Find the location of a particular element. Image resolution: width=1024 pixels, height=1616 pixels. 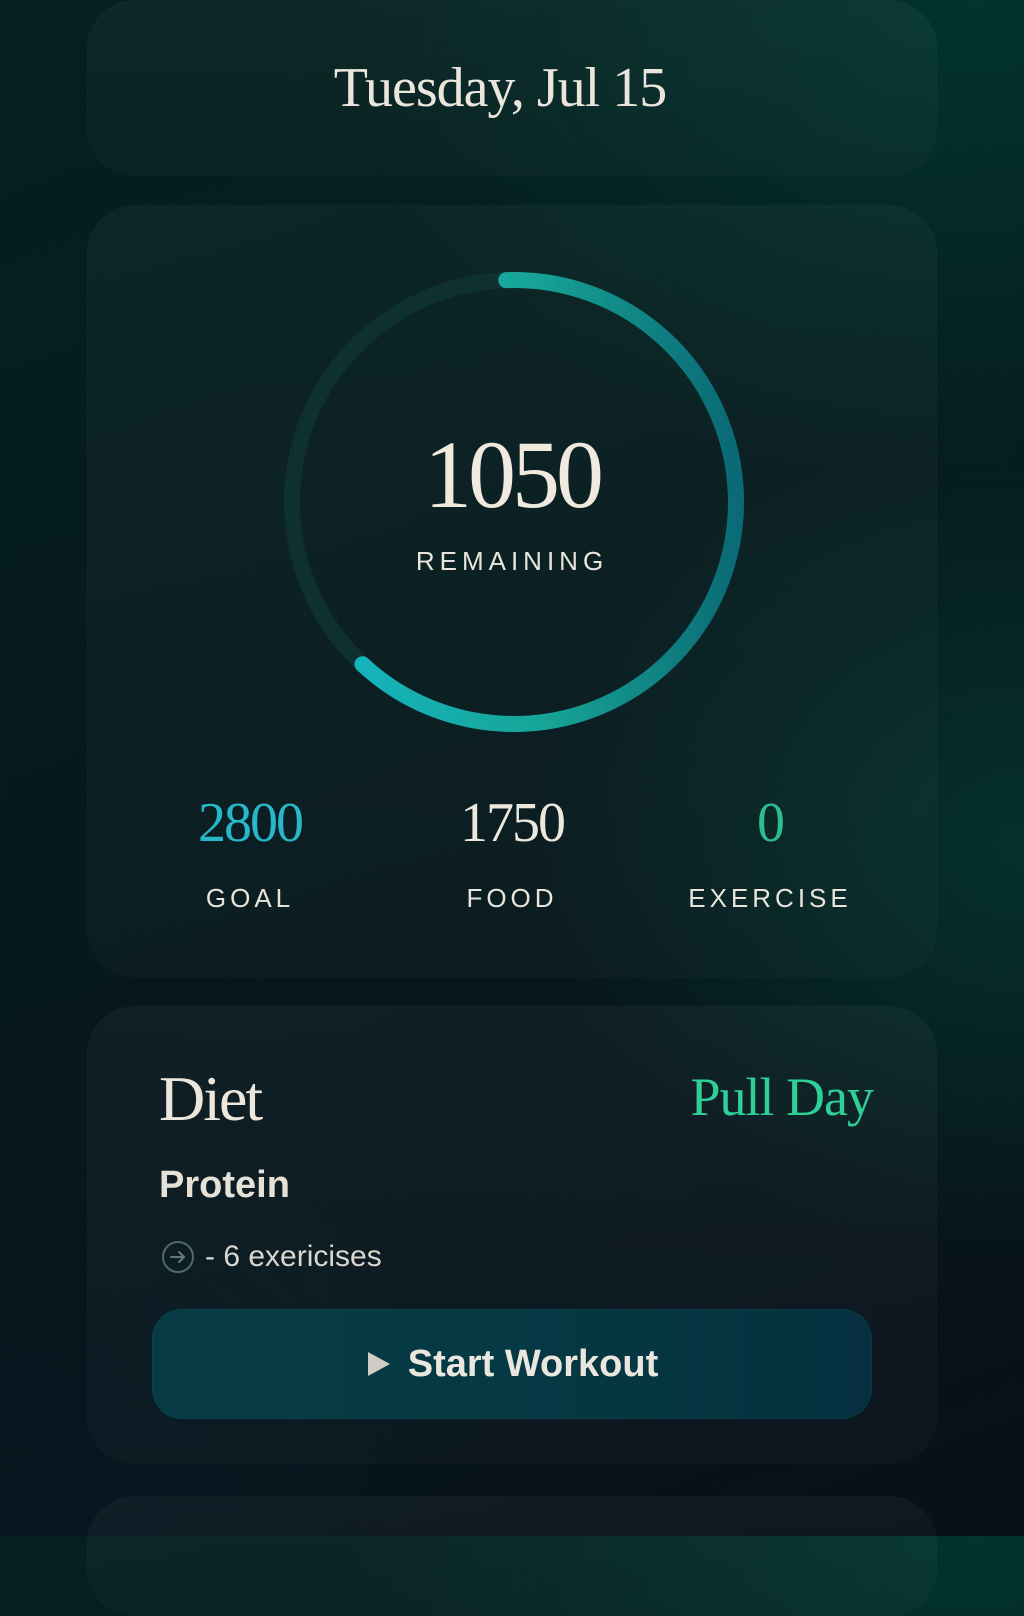

date-card: Tuesday, Jul 15 is located at coordinates (512, 88).